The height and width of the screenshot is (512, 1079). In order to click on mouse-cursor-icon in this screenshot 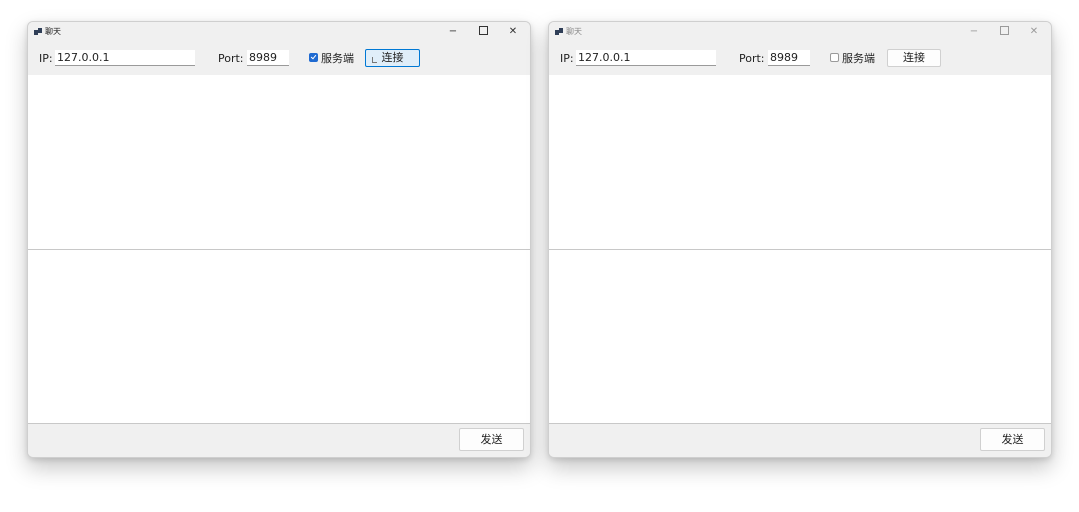, I will do `click(374, 60)`.